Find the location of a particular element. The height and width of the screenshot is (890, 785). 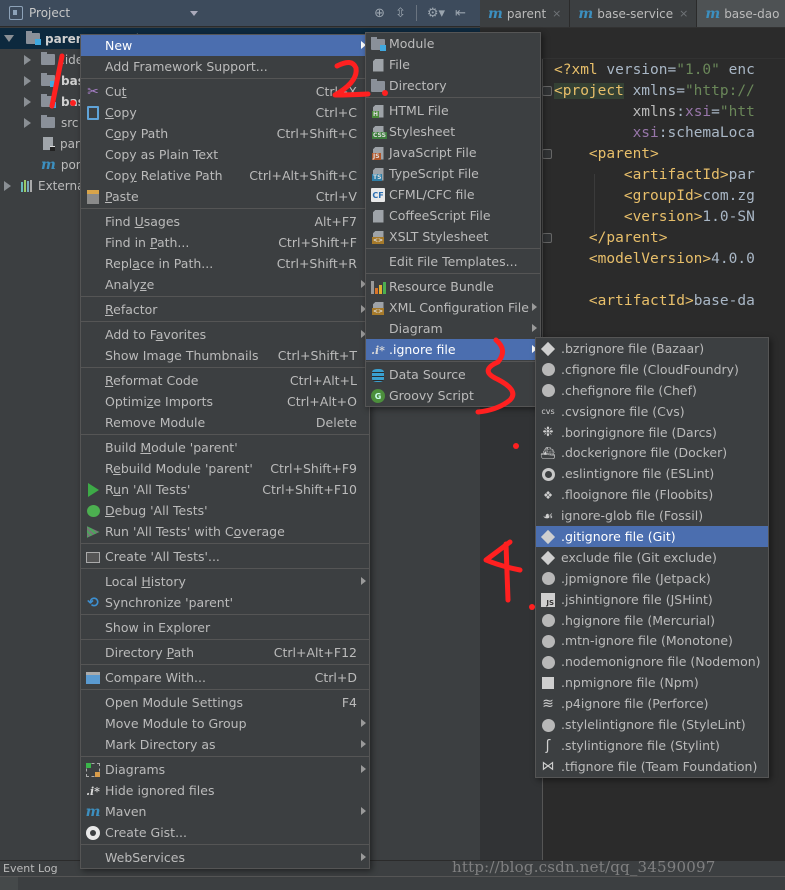

menu-item-ignore-file: .i* .ignore file is located at coordinates (453, 349).